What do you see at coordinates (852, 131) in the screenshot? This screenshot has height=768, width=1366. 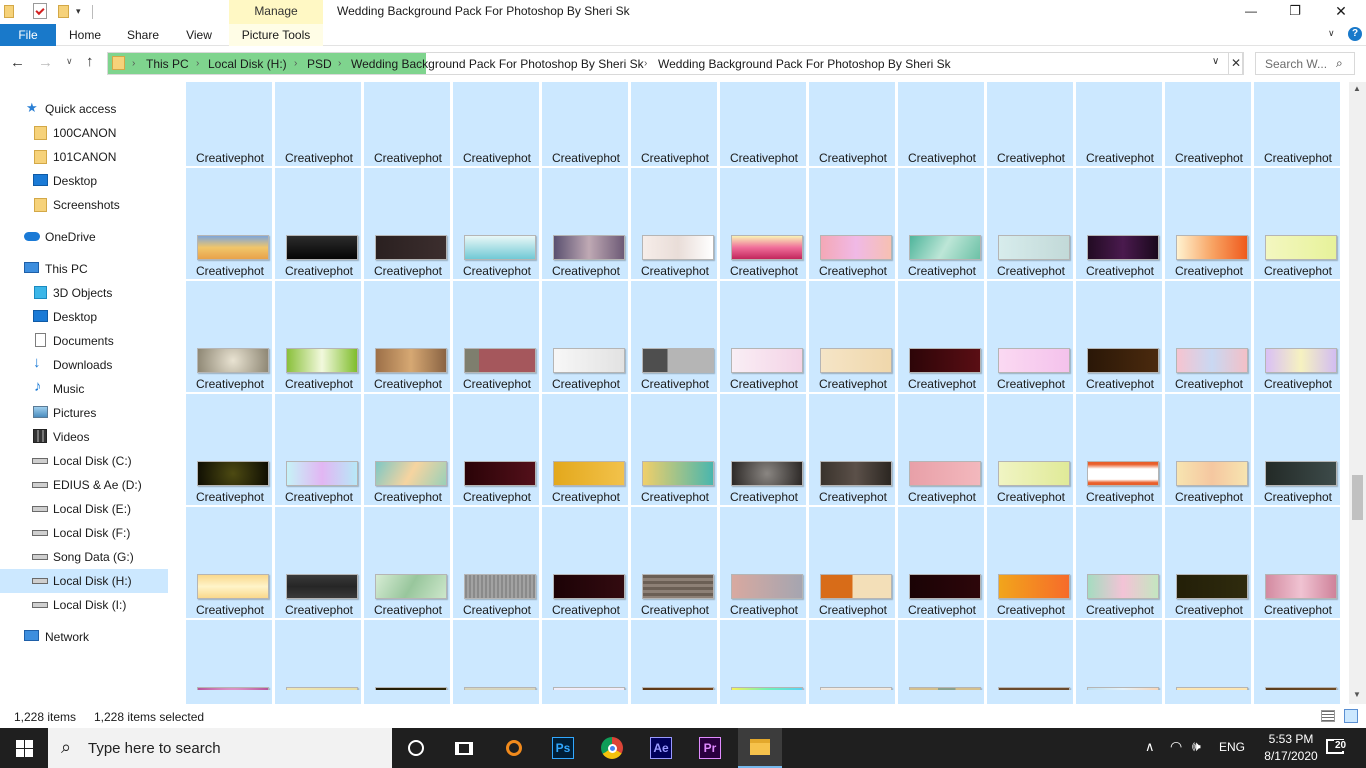 I see `file-tile: Creativephoto (788)` at bounding box center [852, 131].